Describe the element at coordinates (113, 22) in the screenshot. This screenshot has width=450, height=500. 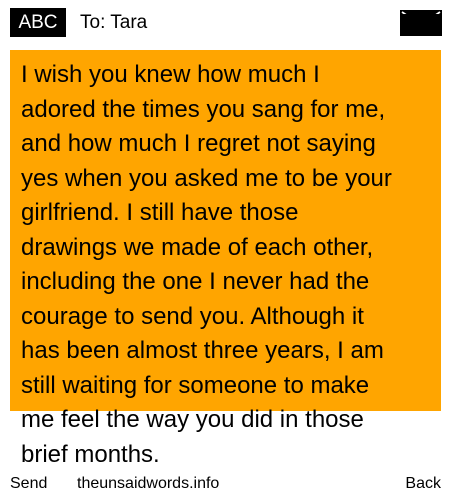
I see `recipient-field: To: Tara` at that location.